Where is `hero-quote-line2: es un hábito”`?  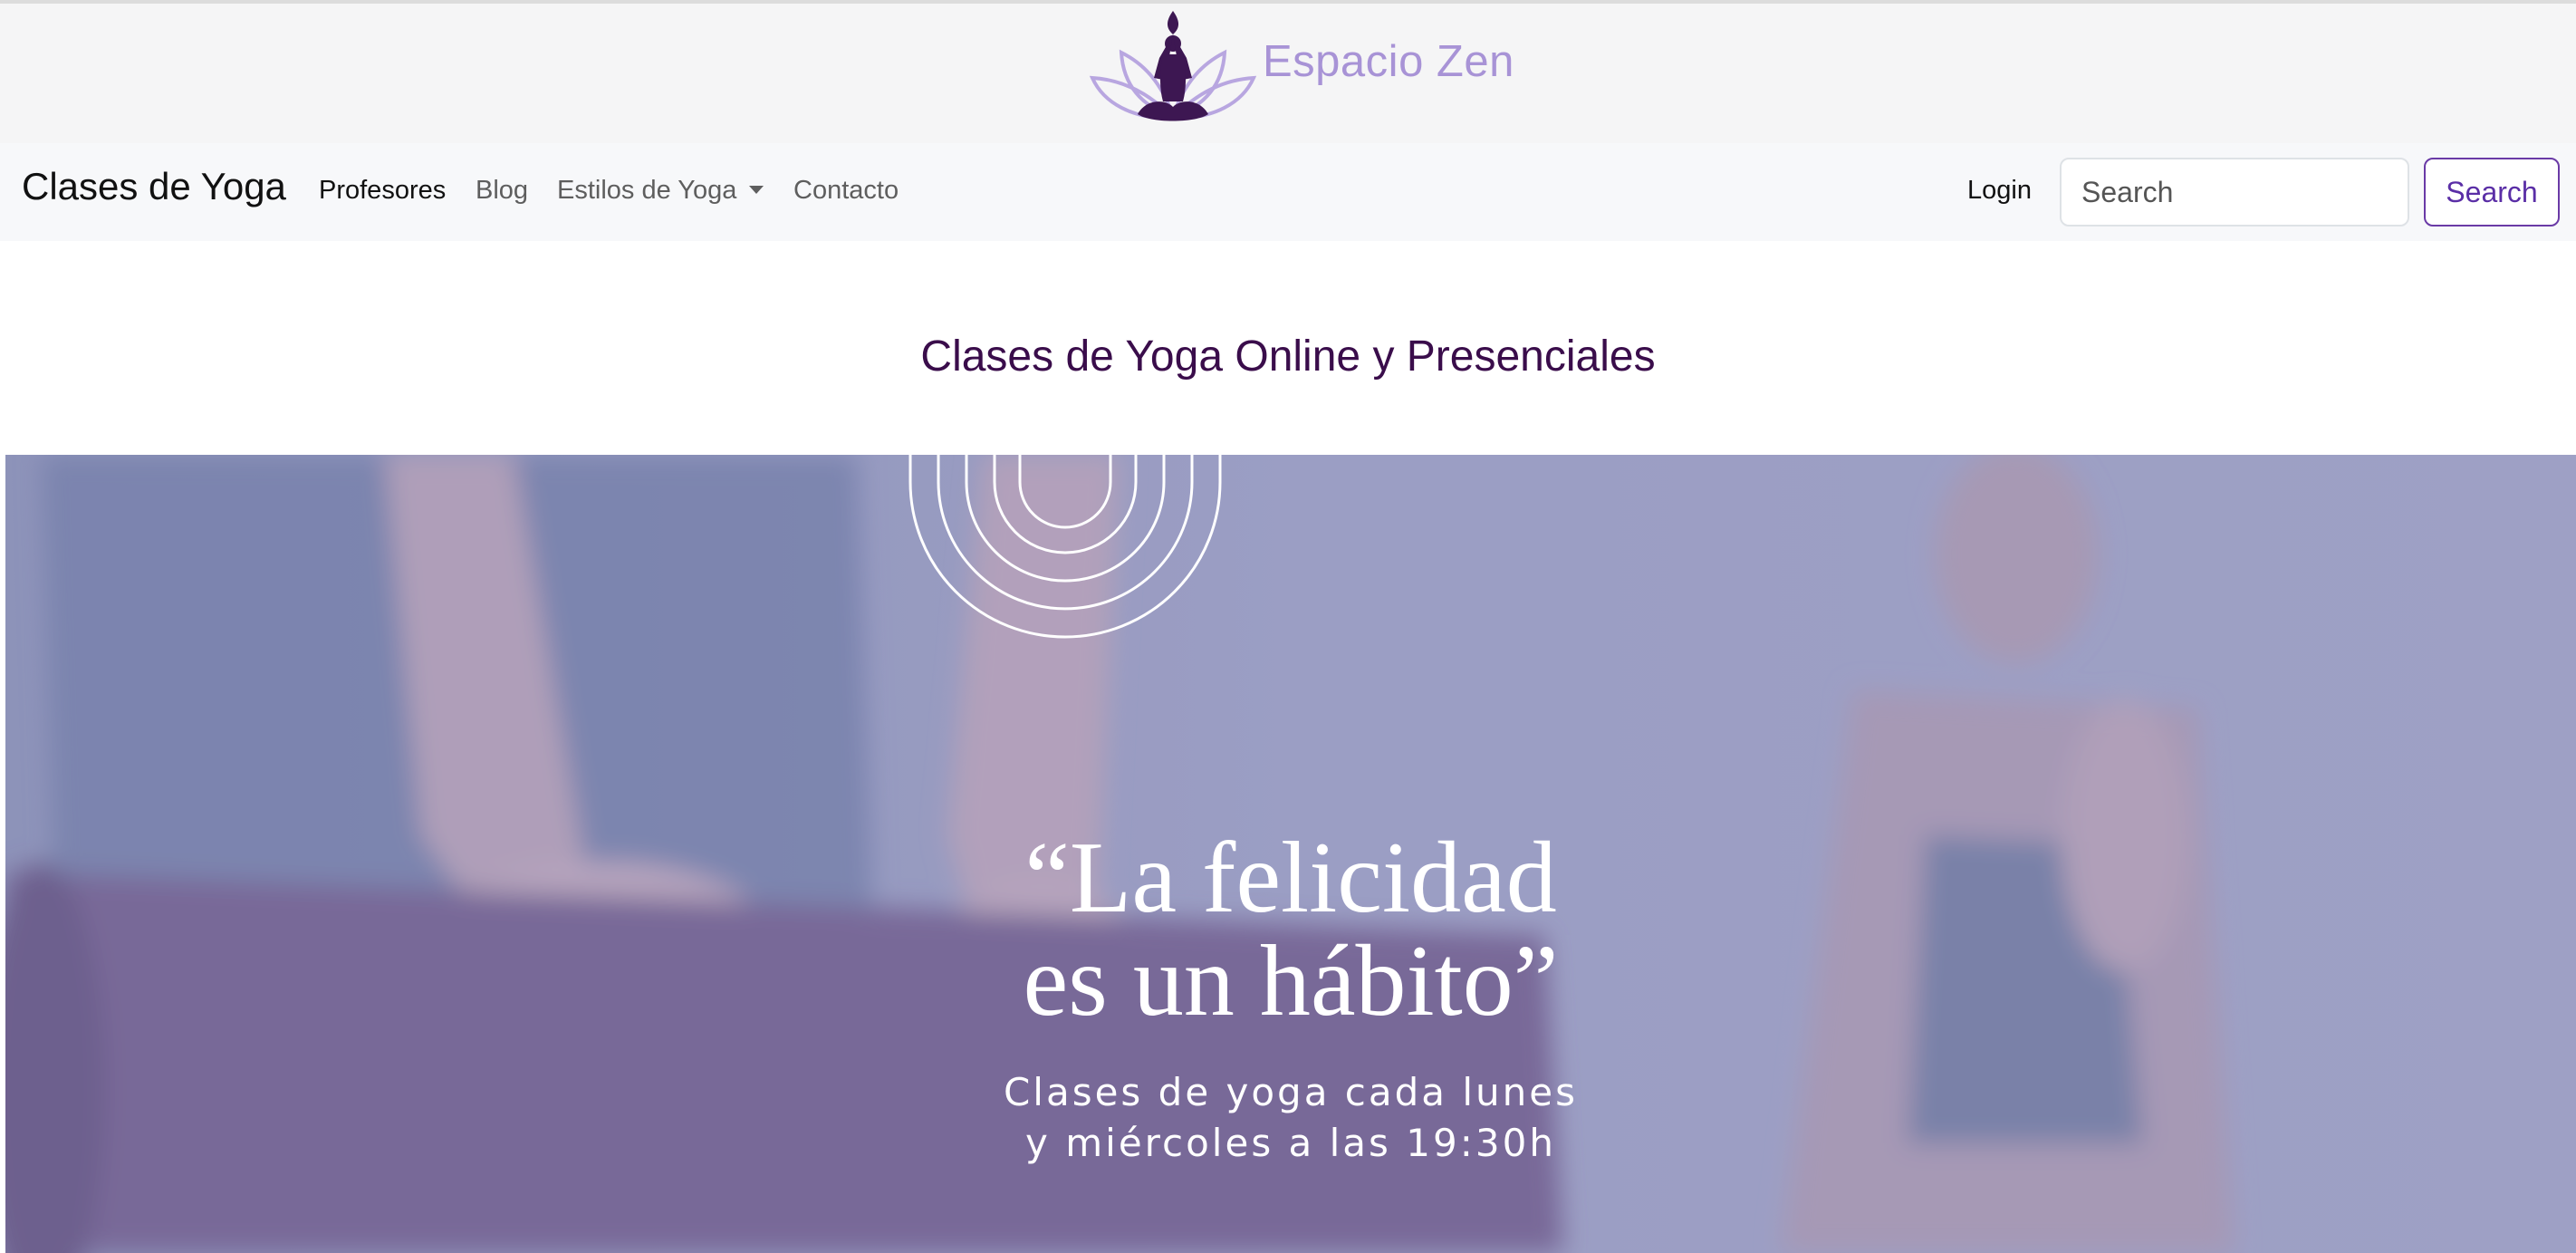 hero-quote-line2: es un hábito” is located at coordinates (1291, 981).